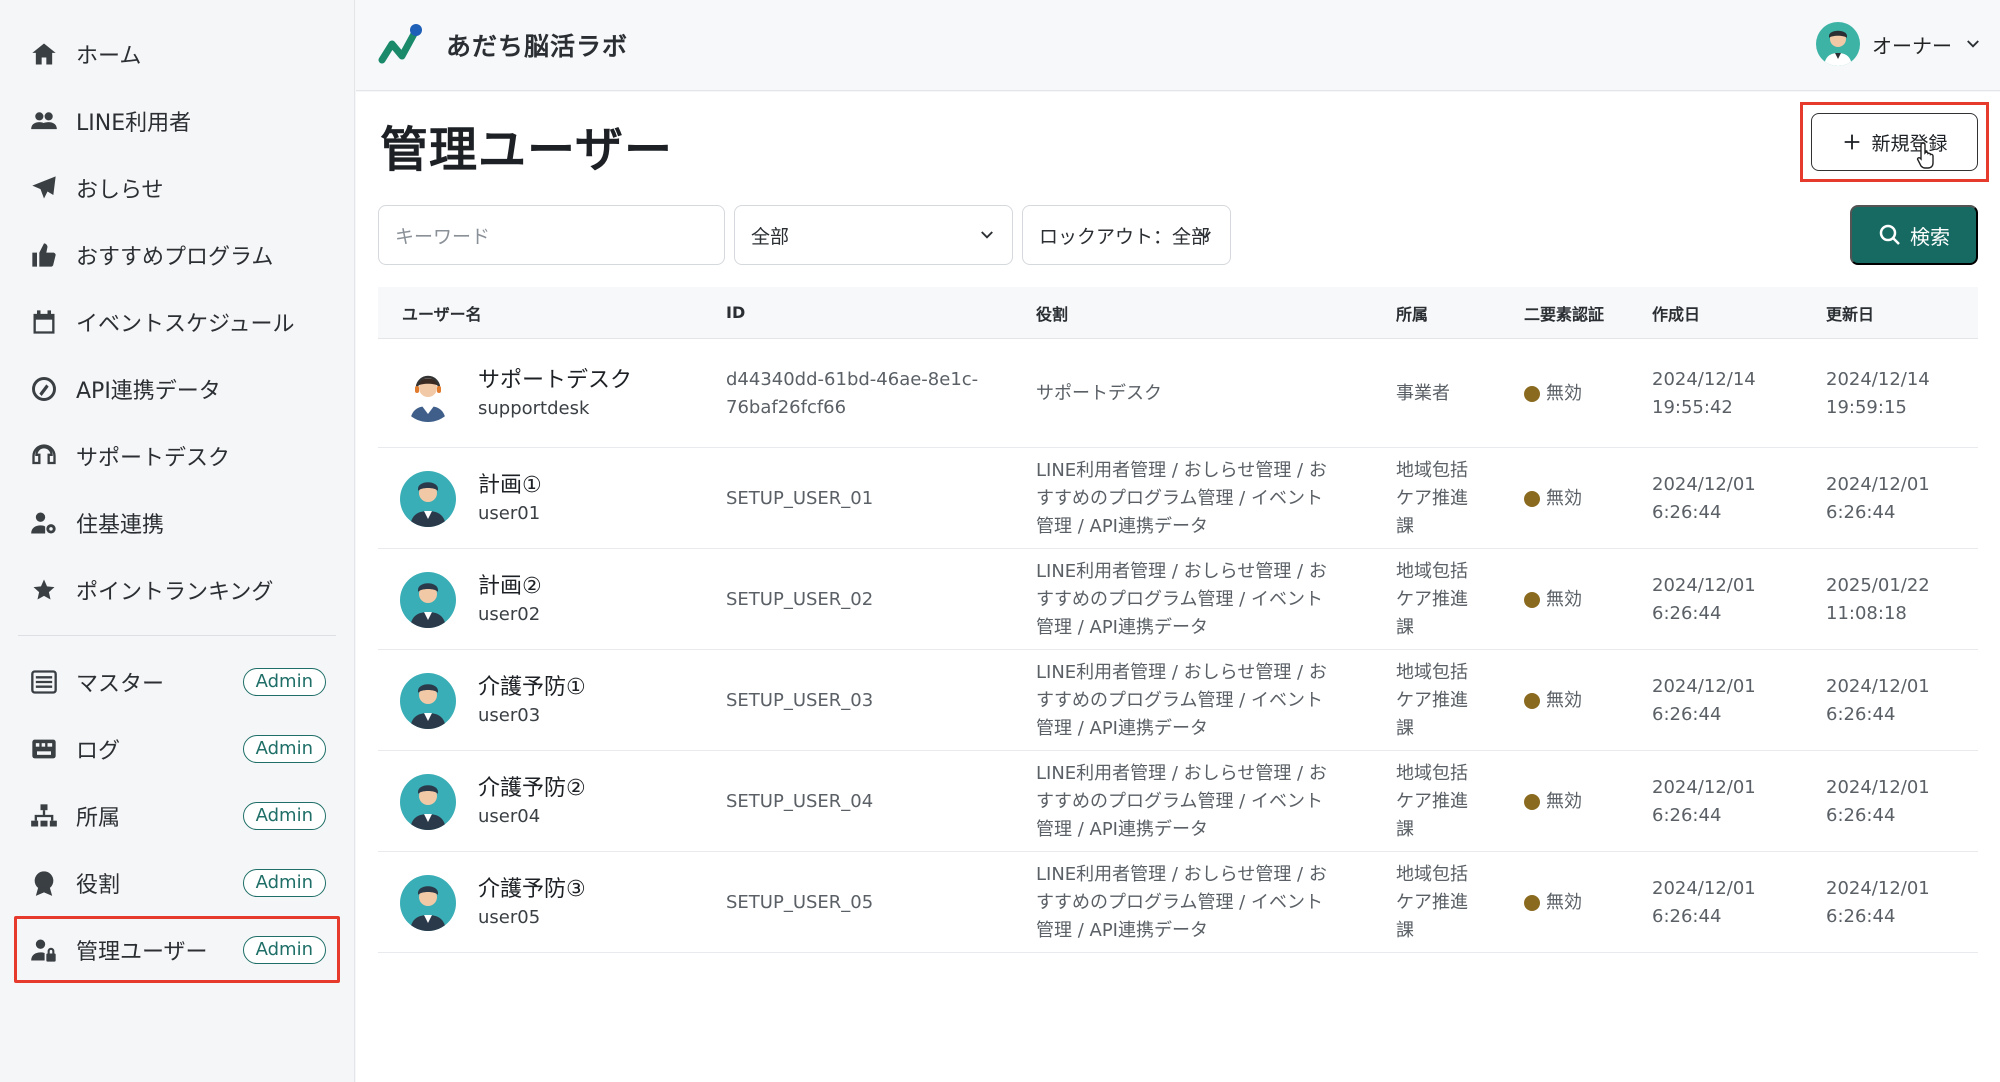  I want to click on updated-cell: 2024/12/01 6:26:44, so click(1878, 802).